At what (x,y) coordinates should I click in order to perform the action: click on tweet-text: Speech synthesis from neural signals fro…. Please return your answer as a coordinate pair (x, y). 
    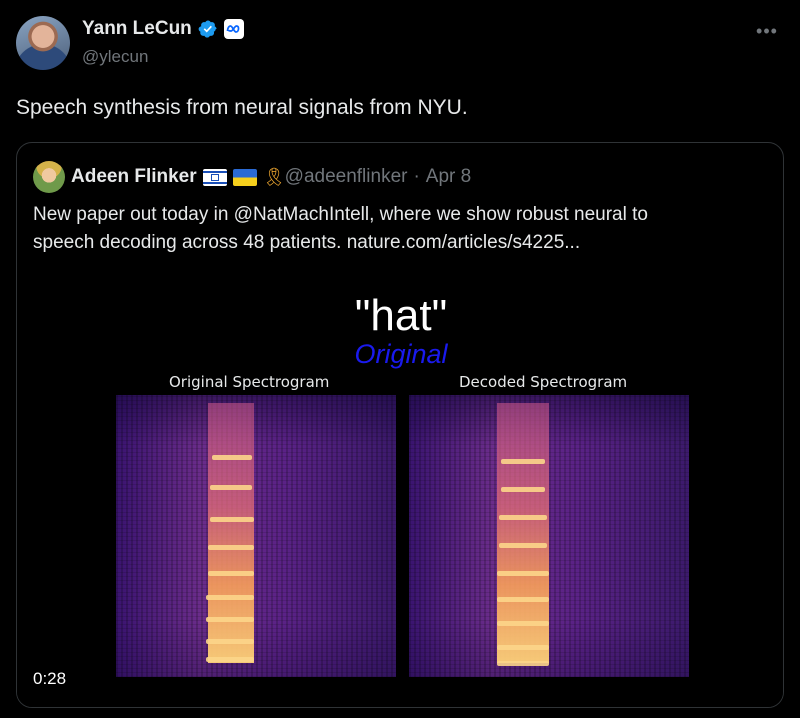
    Looking at the image, I should click on (242, 107).